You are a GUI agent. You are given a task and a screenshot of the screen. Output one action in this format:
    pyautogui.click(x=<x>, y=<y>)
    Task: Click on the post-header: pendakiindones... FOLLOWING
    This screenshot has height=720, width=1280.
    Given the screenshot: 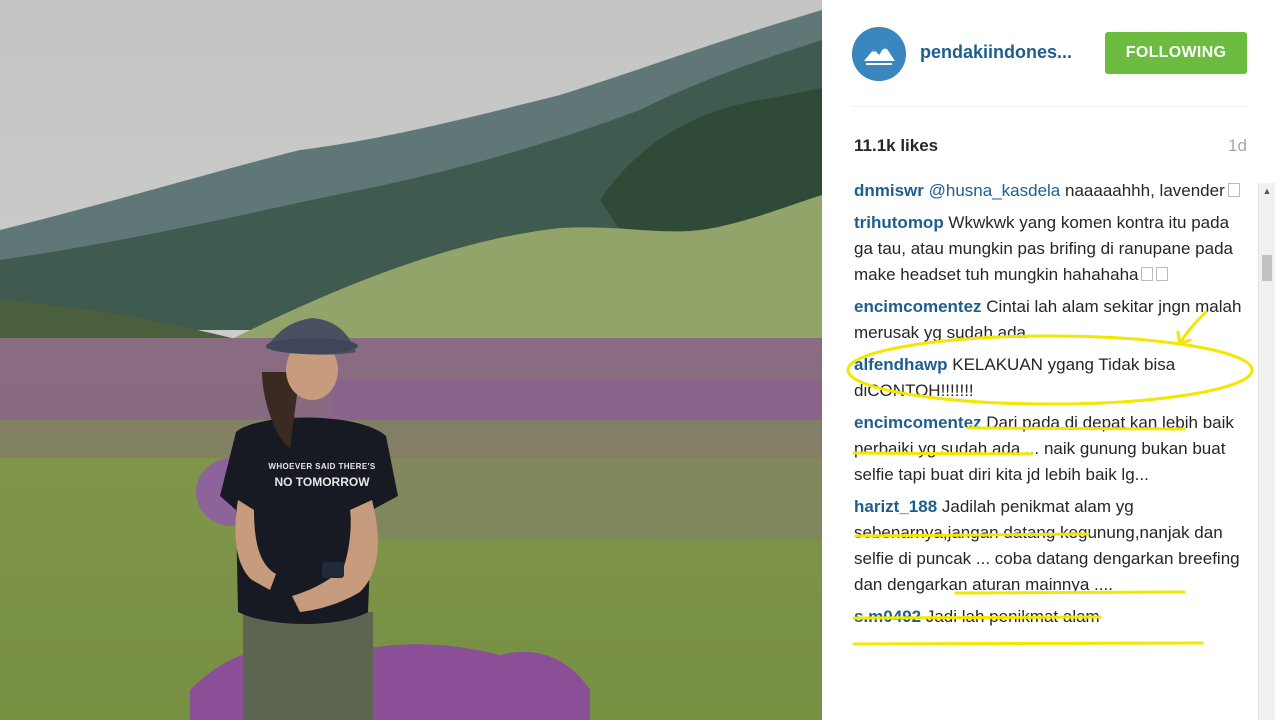 What is the action you would take?
    pyautogui.click(x=1051, y=53)
    